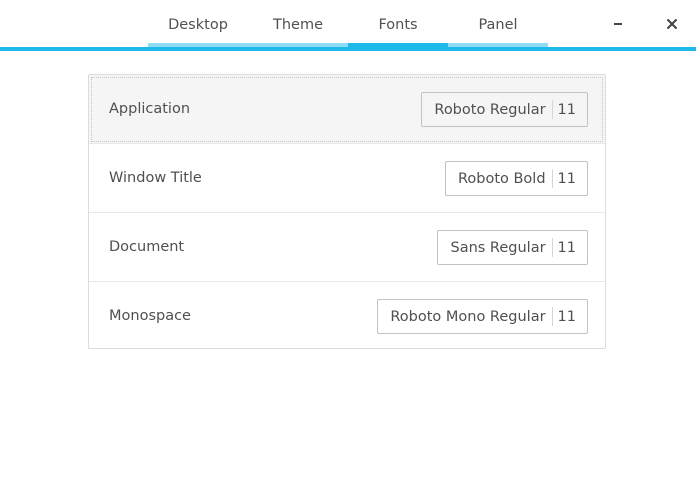 Image resolution: width=696 pixels, height=490 pixels. I want to click on font-name: Roboto Regular, so click(490, 109).